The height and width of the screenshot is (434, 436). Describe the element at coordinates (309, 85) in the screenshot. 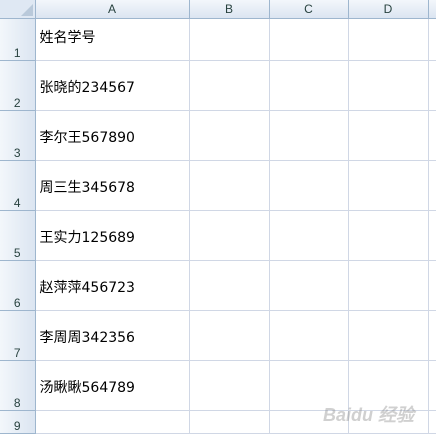

I see `cell-c2` at that location.